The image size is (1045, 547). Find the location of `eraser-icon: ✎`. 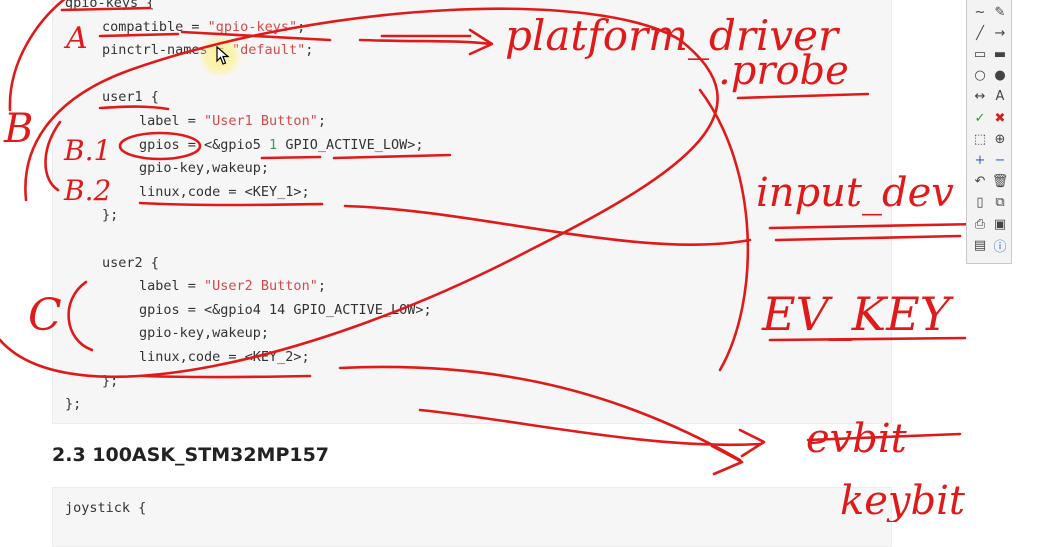

eraser-icon: ✎ is located at coordinates (1000, 12).